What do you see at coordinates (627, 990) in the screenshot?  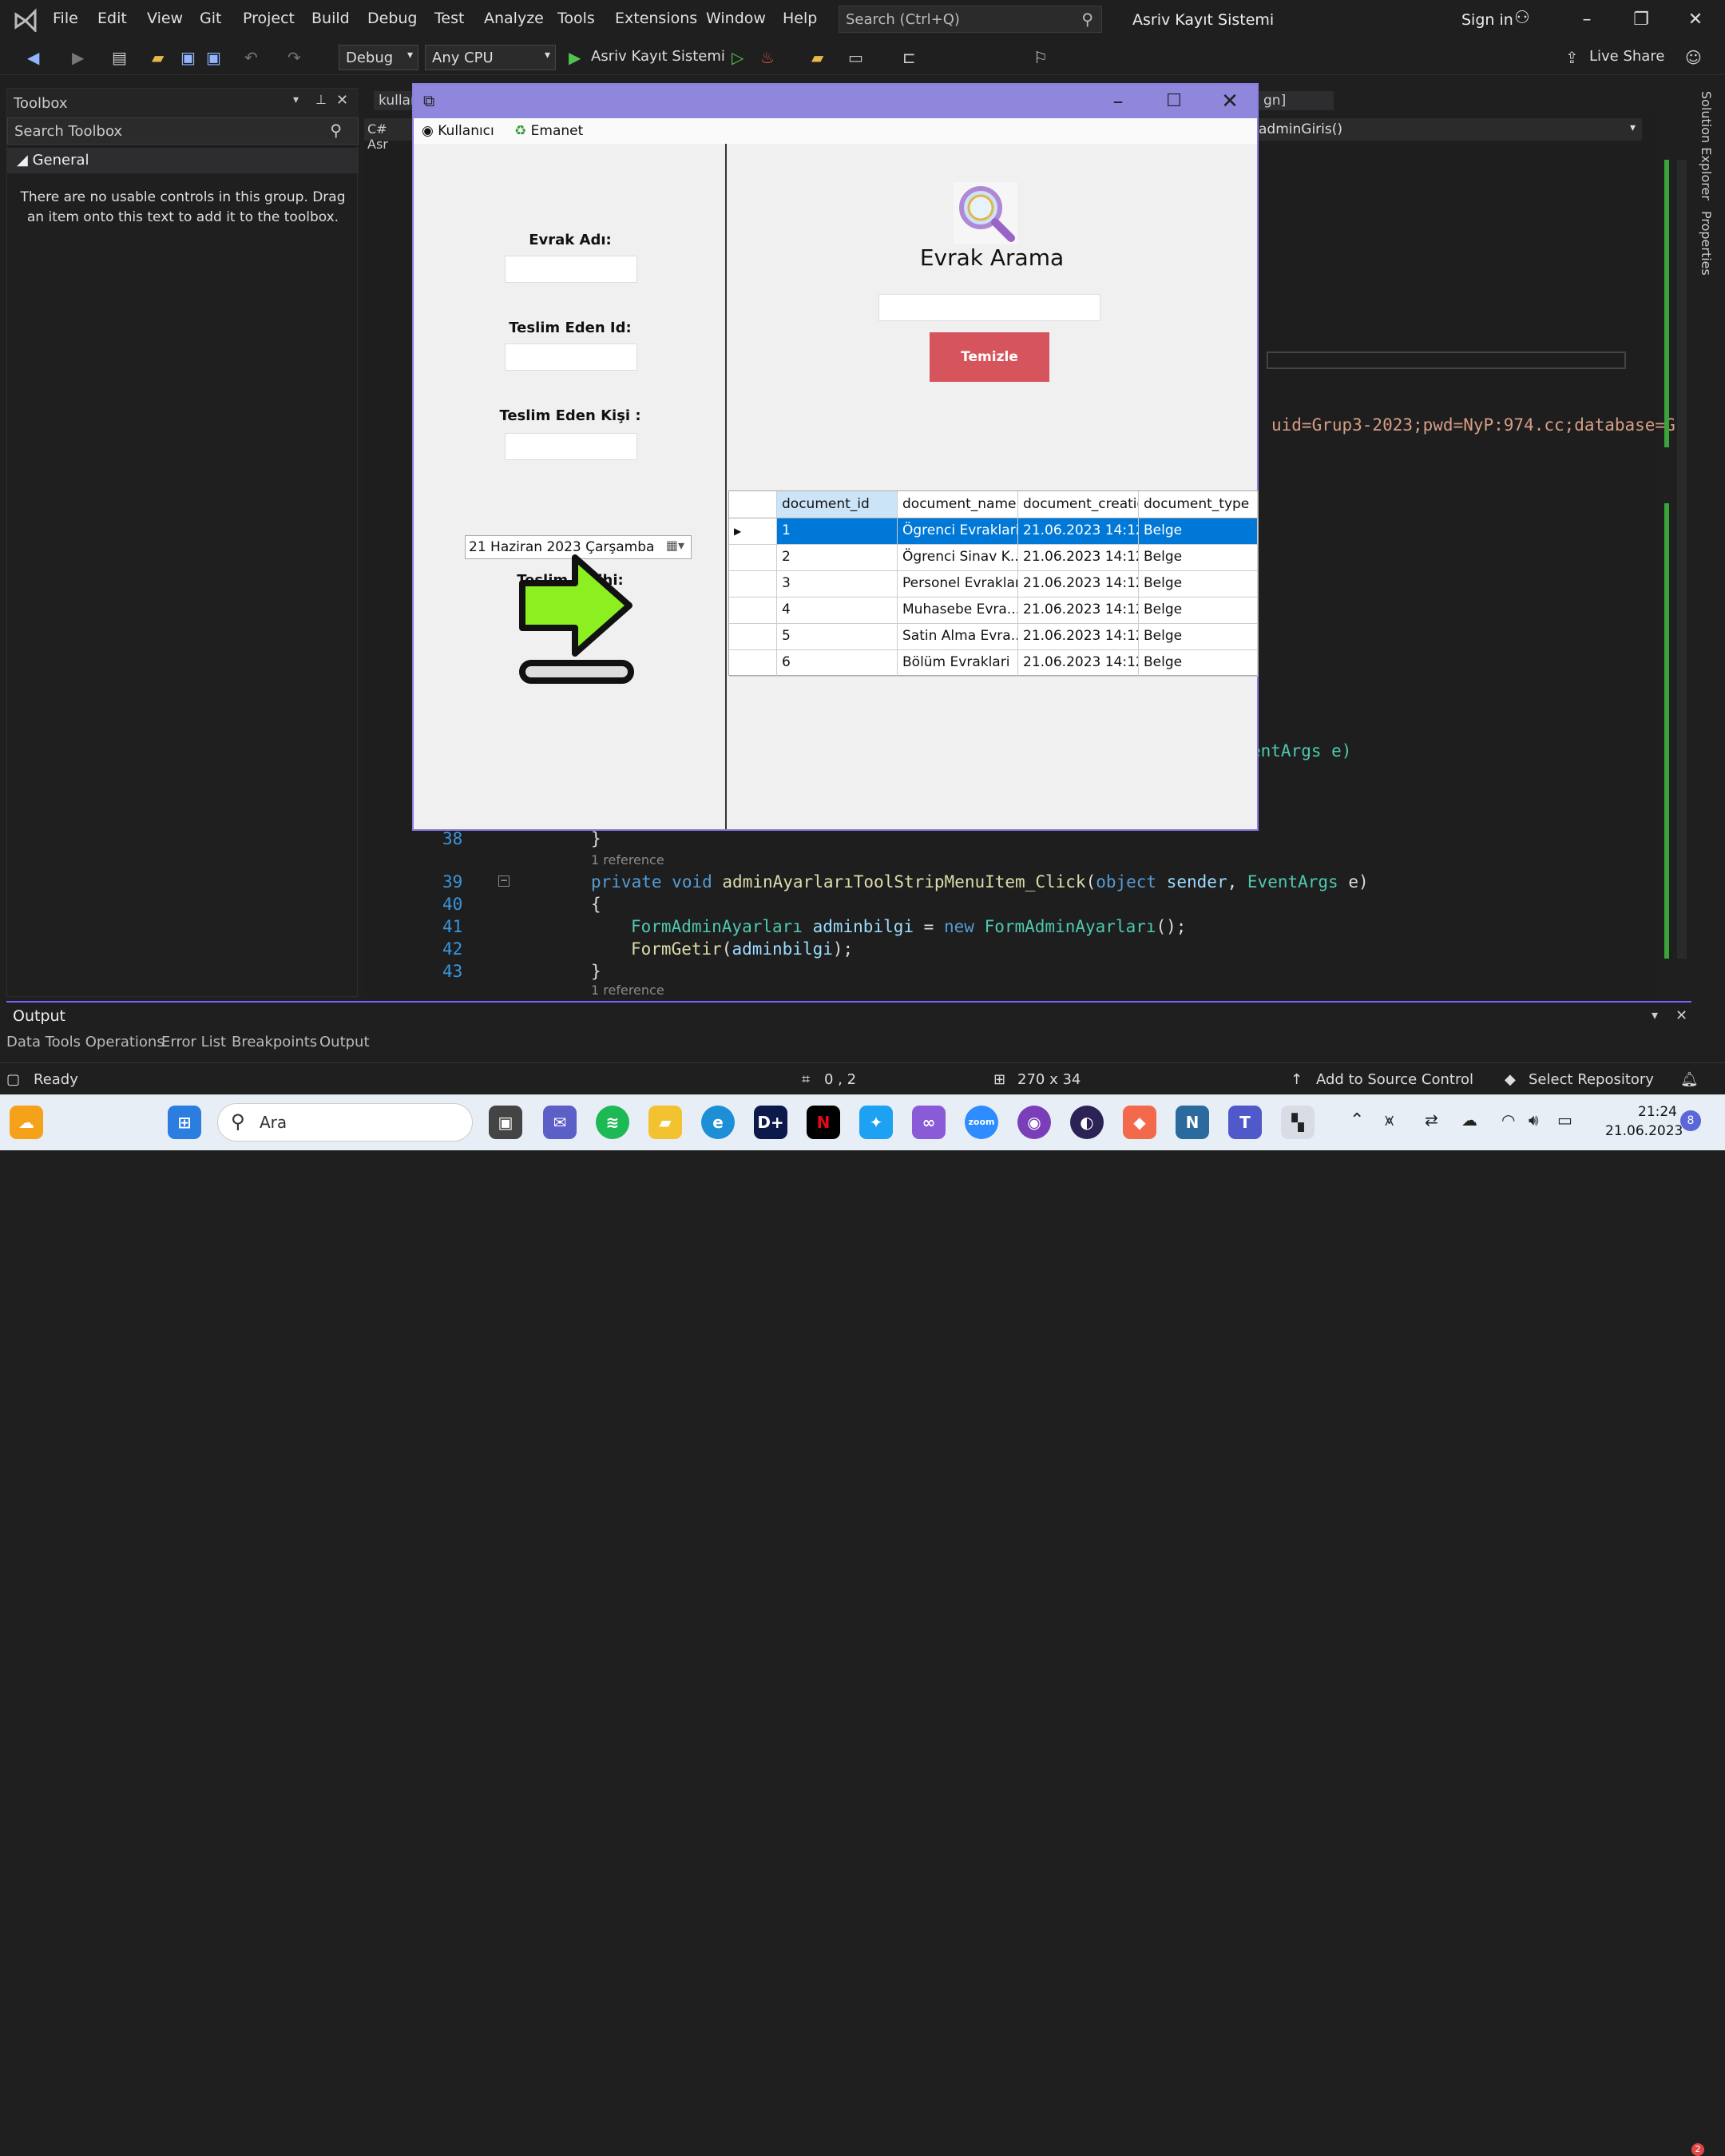 I see `code-lens-references: 1 reference` at bounding box center [627, 990].